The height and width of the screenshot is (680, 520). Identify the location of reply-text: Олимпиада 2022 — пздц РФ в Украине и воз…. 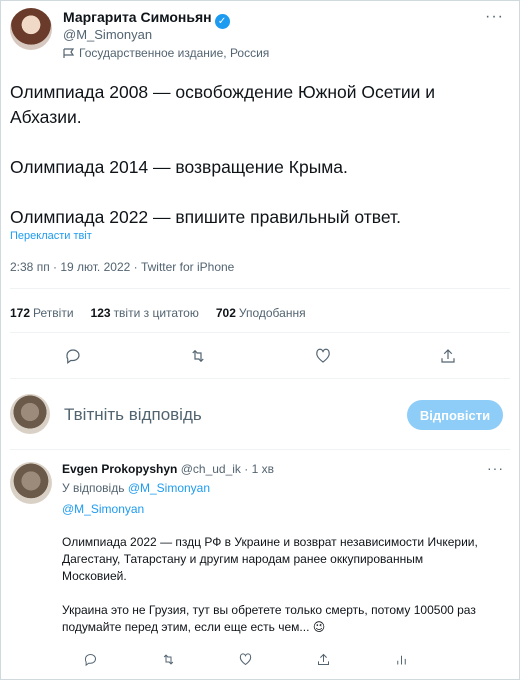
(272, 593).